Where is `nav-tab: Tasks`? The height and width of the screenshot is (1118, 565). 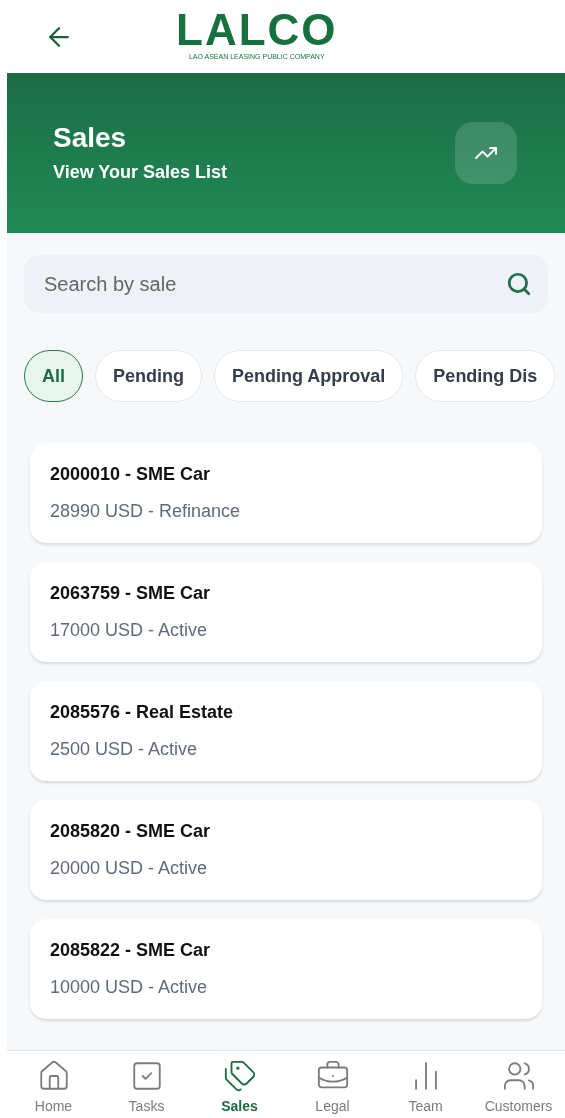 nav-tab: Tasks is located at coordinates (146, 1087).